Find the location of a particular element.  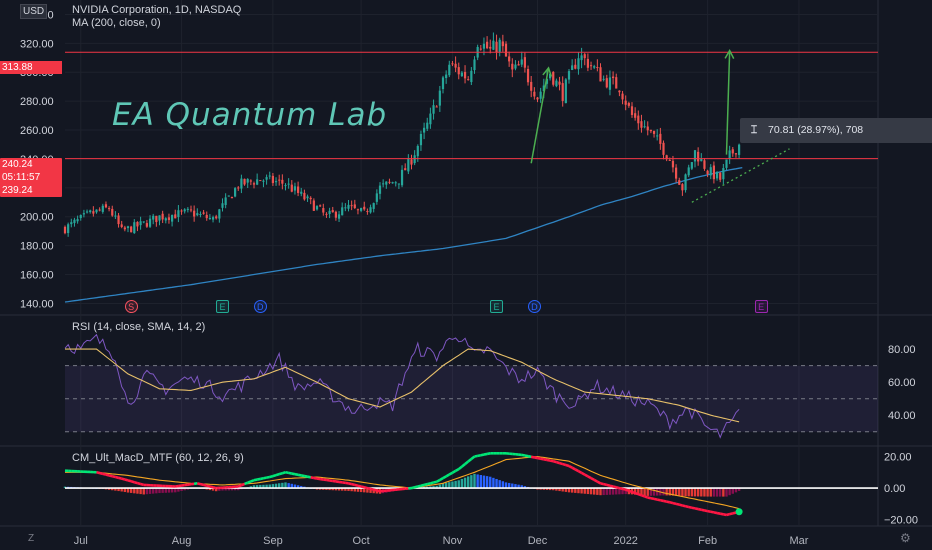

settings-icon: ⚙ is located at coordinates (905, 538).